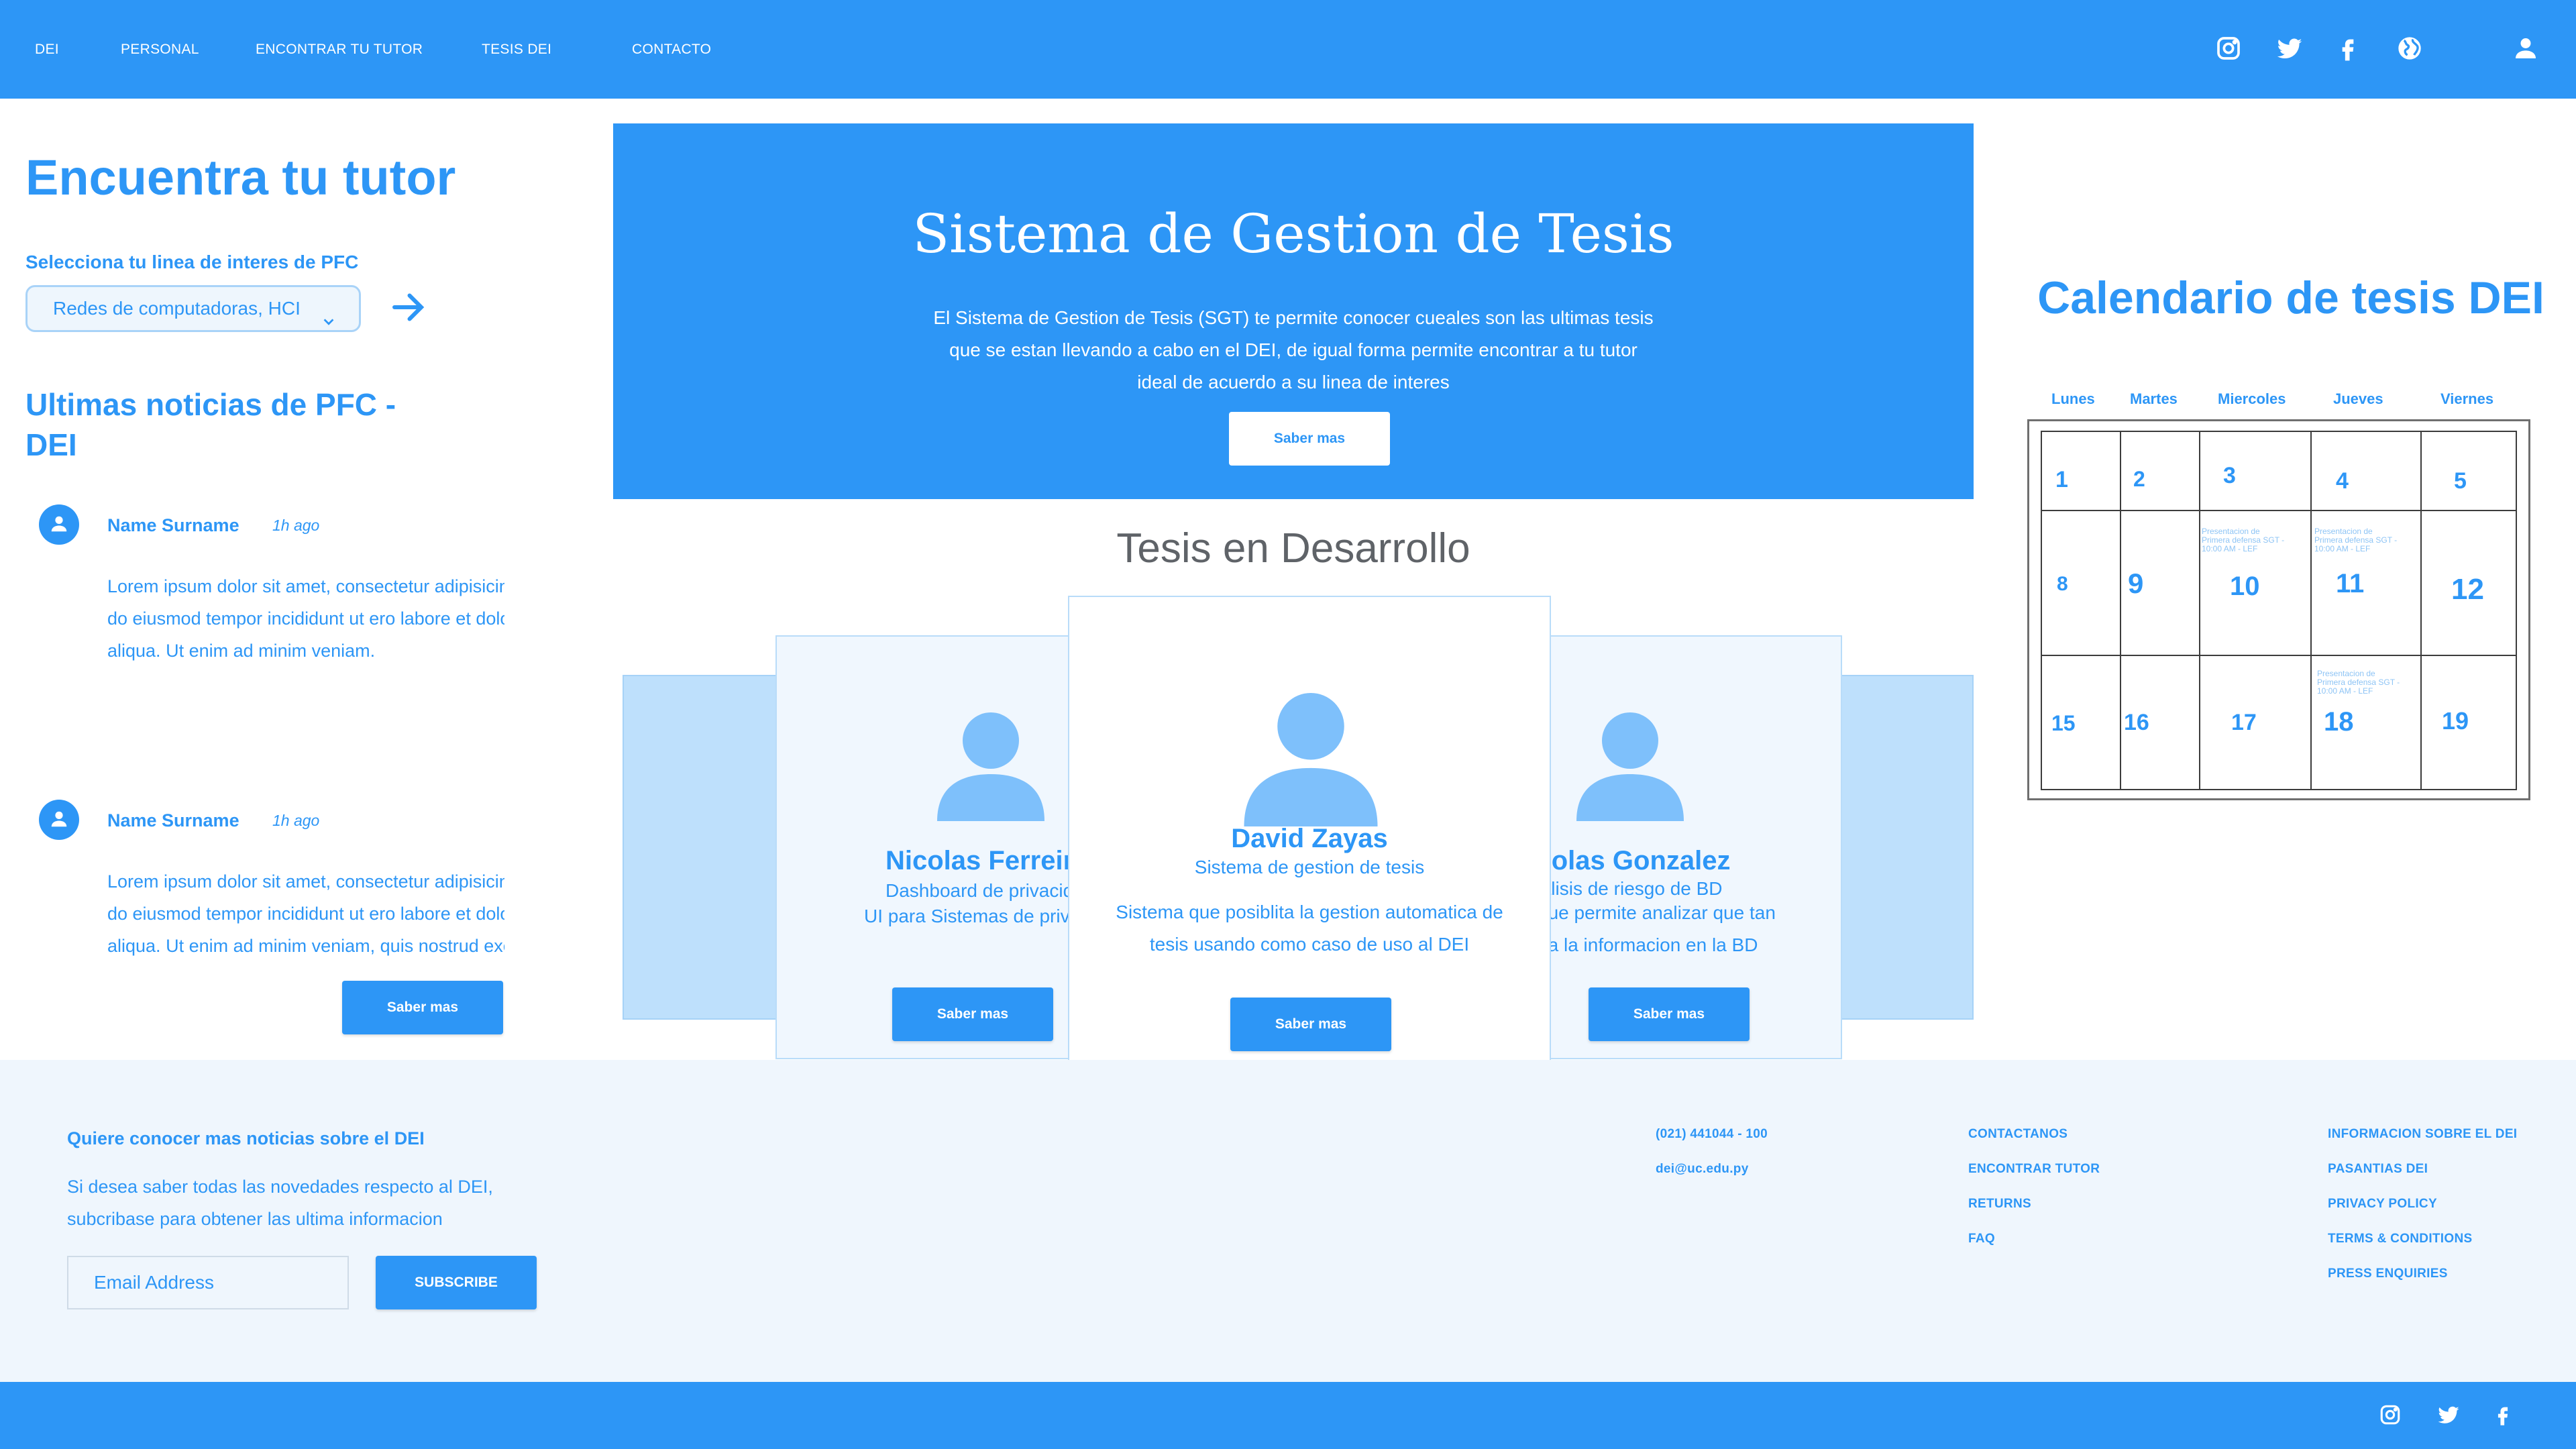  Describe the element at coordinates (2378, 1169) in the screenshot. I see `footer-link-pasantias: PASANTIAS DEI` at that location.